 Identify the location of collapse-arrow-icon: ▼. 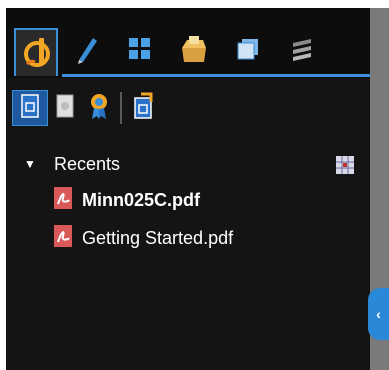
(31, 164).